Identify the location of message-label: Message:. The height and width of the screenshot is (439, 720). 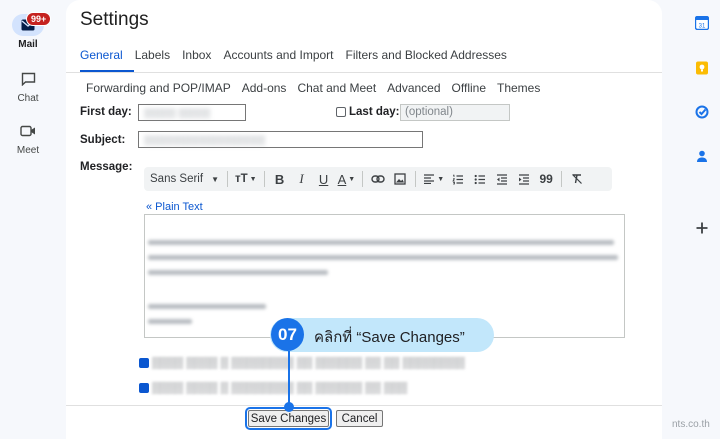
(106, 167).